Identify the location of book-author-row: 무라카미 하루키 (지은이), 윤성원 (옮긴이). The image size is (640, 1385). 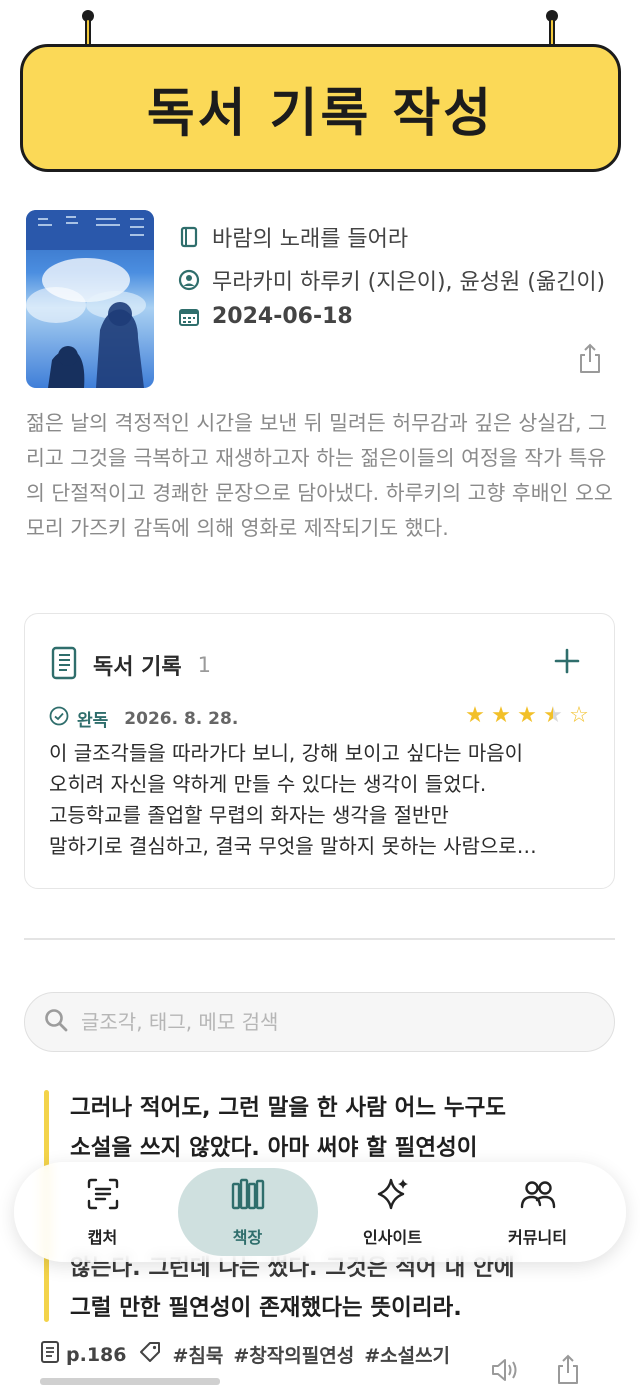
(398, 280).